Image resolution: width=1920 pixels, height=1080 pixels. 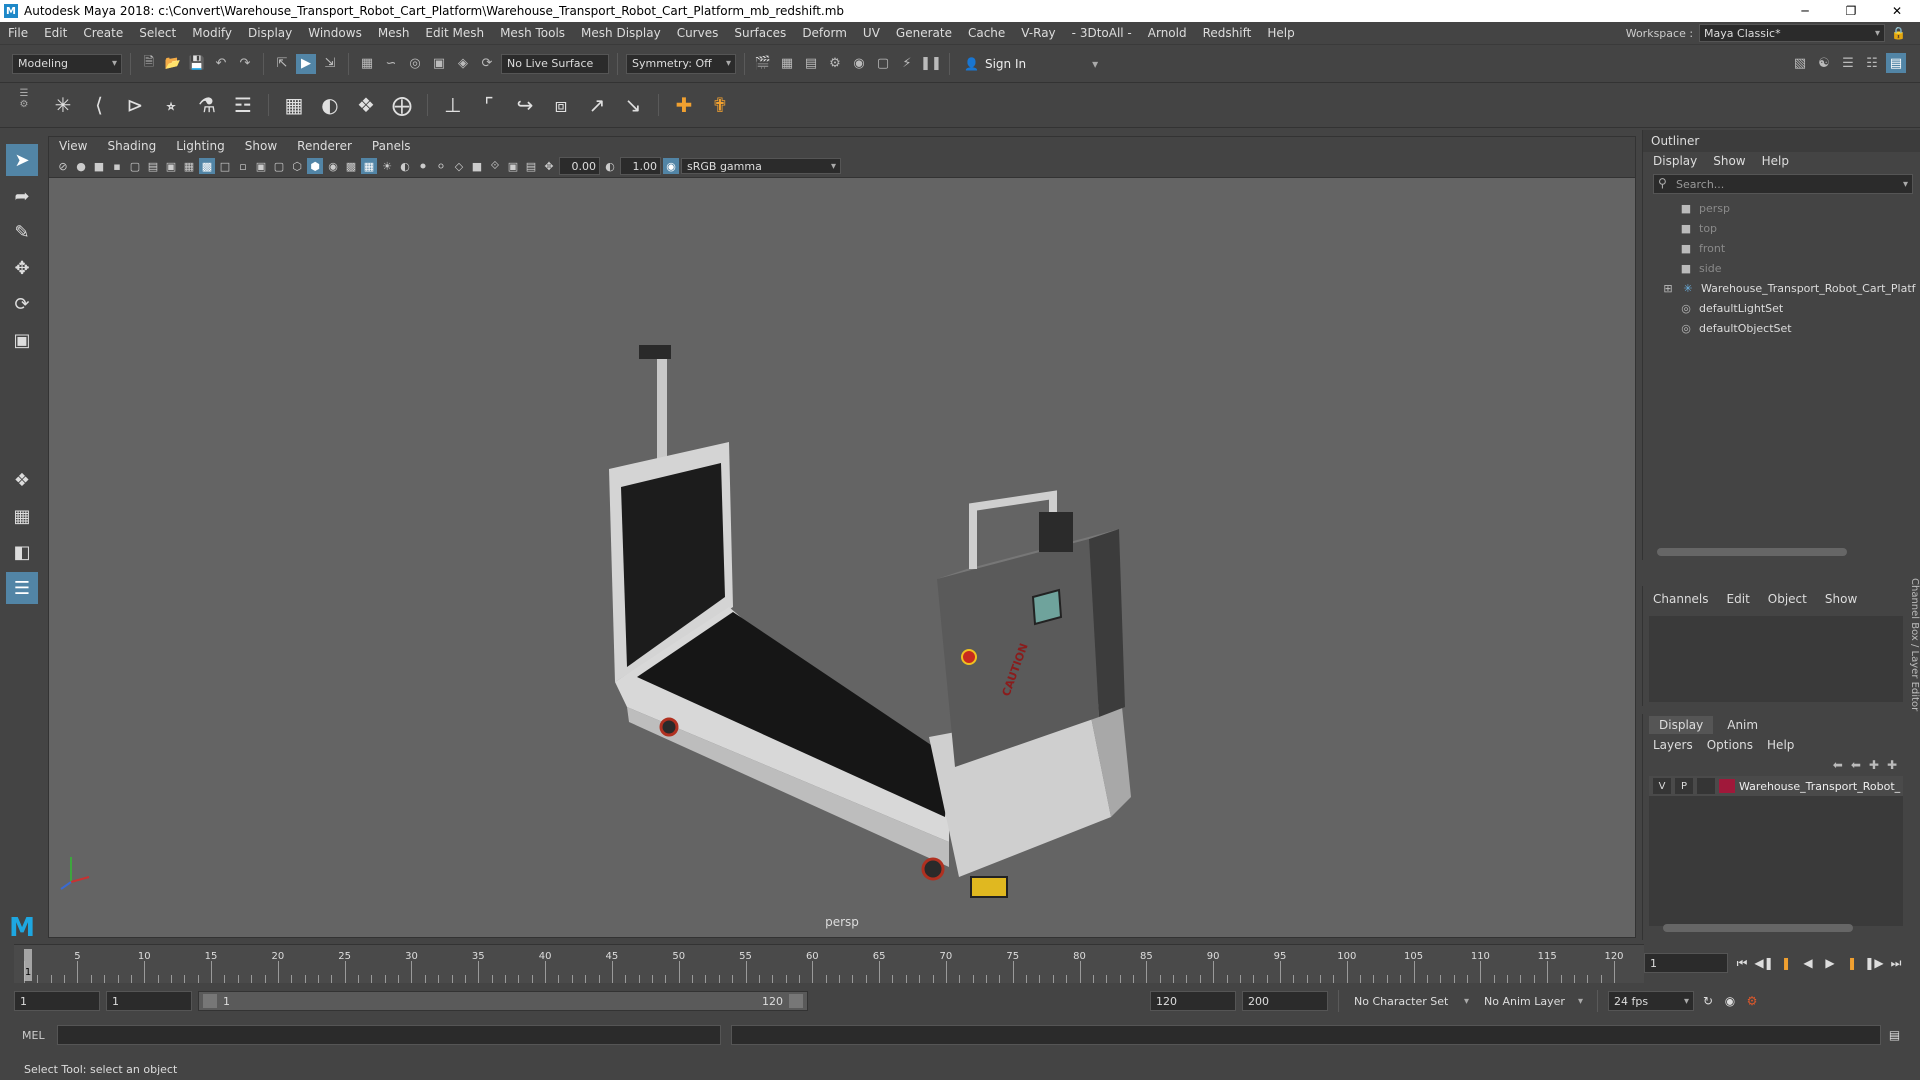 I want to click on menu-generate: Generate, so click(x=924, y=33).